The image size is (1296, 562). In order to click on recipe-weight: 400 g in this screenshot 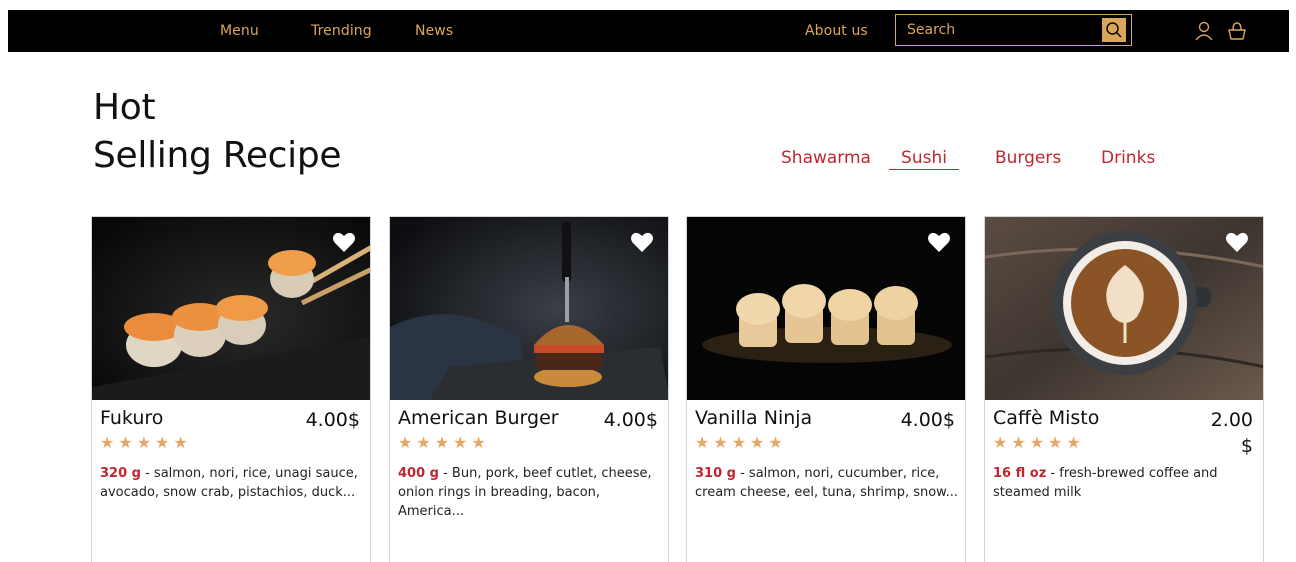, I will do `click(418, 473)`.